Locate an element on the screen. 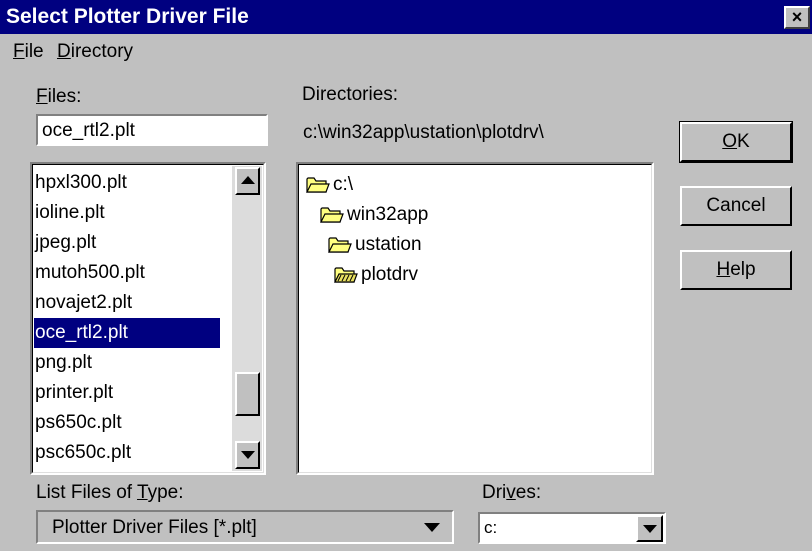 Image resolution: width=812 pixels, height=551 pixels. directory-item-label: c:\ is located at coordinates (343, 184).